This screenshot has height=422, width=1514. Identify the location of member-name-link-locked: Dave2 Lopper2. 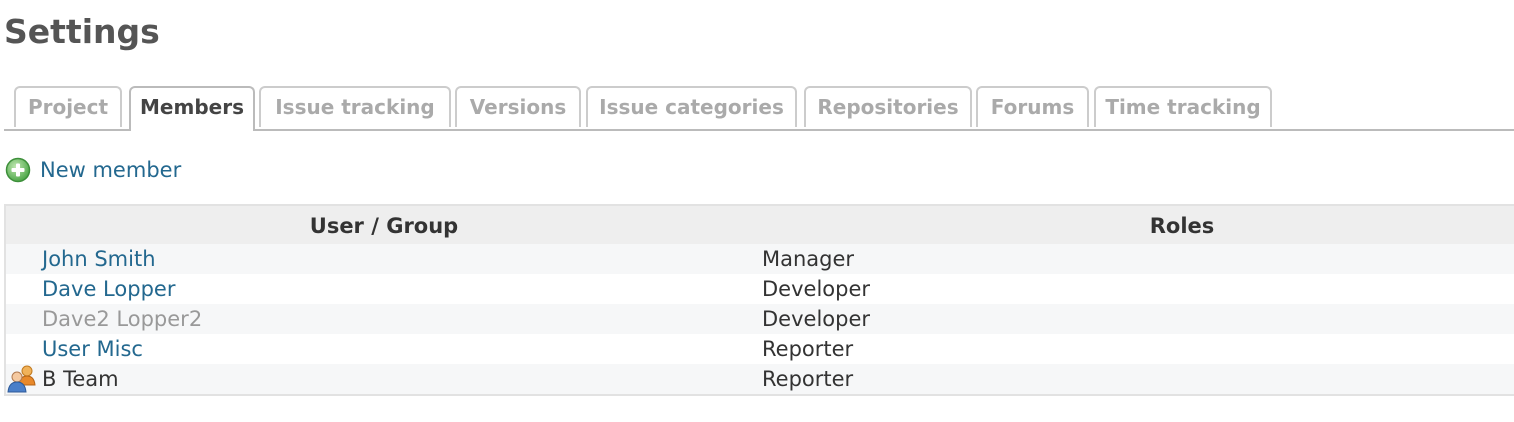
(122, 319).